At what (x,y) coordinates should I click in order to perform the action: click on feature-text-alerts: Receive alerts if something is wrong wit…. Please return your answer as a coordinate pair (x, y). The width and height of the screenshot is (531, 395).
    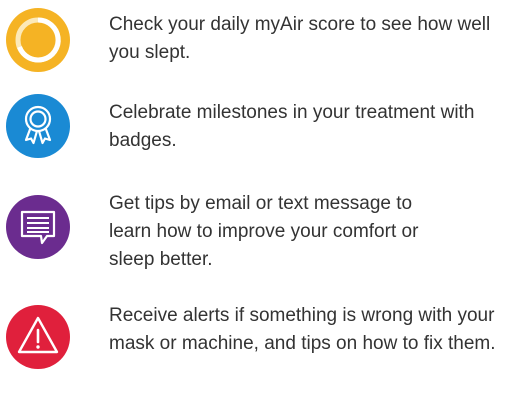
    Looking at the image, I should click on (302, 329).